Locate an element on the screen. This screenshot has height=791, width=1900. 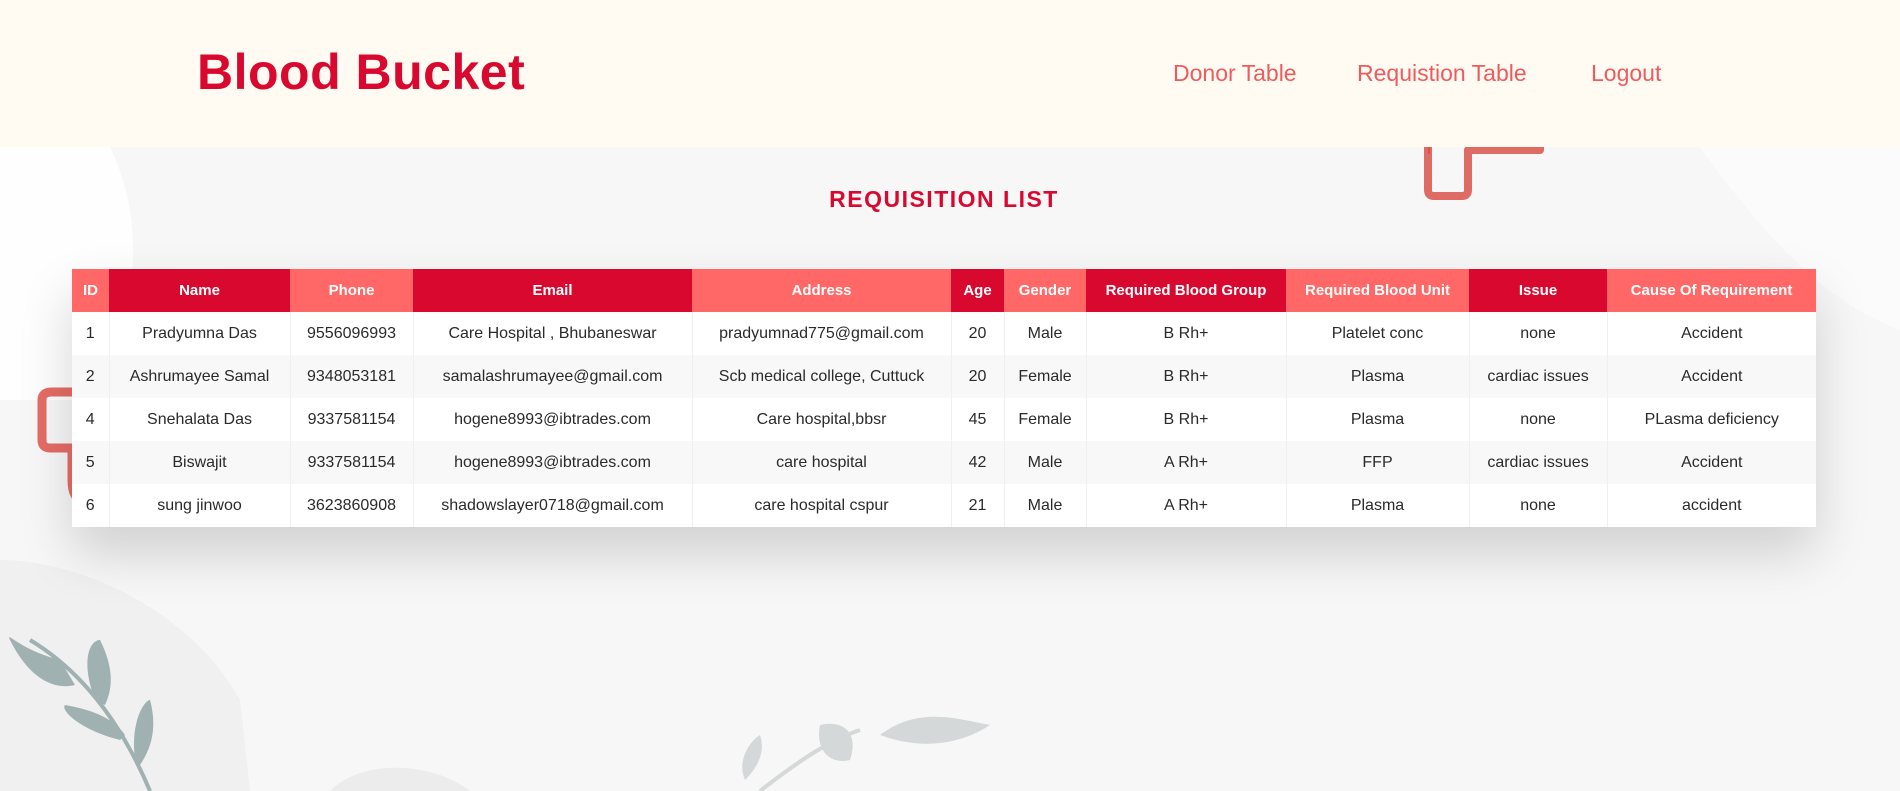
col-header-id: ID is located at coordinates (90, 290).